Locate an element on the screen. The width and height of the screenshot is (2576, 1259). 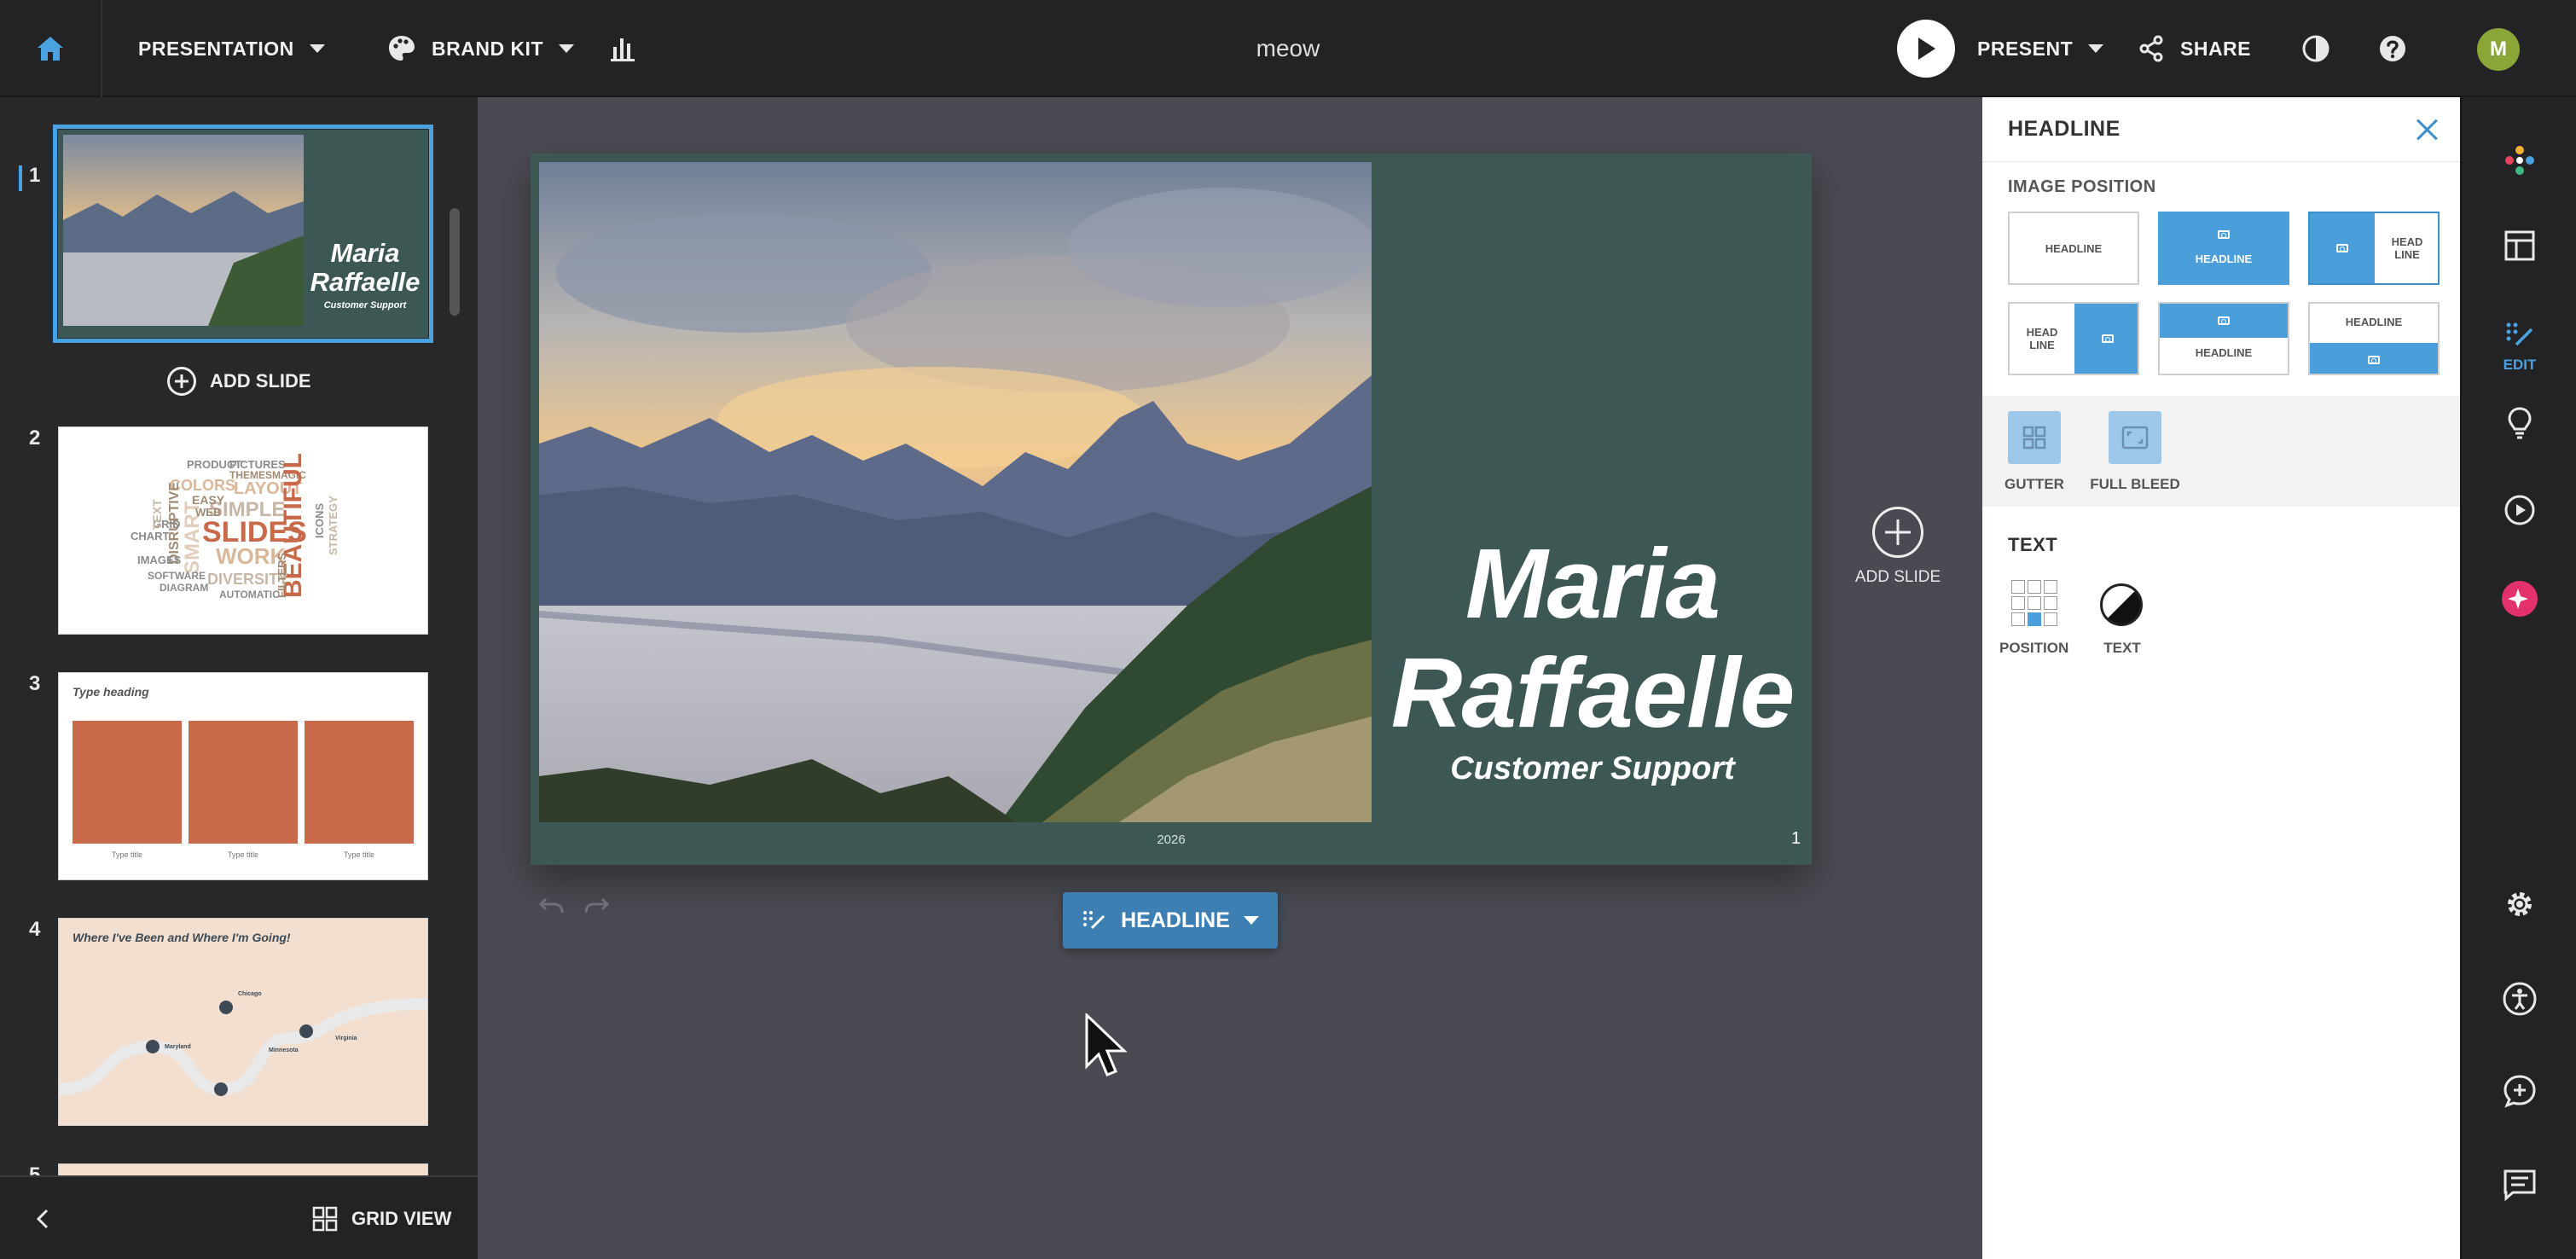
layout-option-image-top: HEADLINE is located at coordinates (2223, 338).